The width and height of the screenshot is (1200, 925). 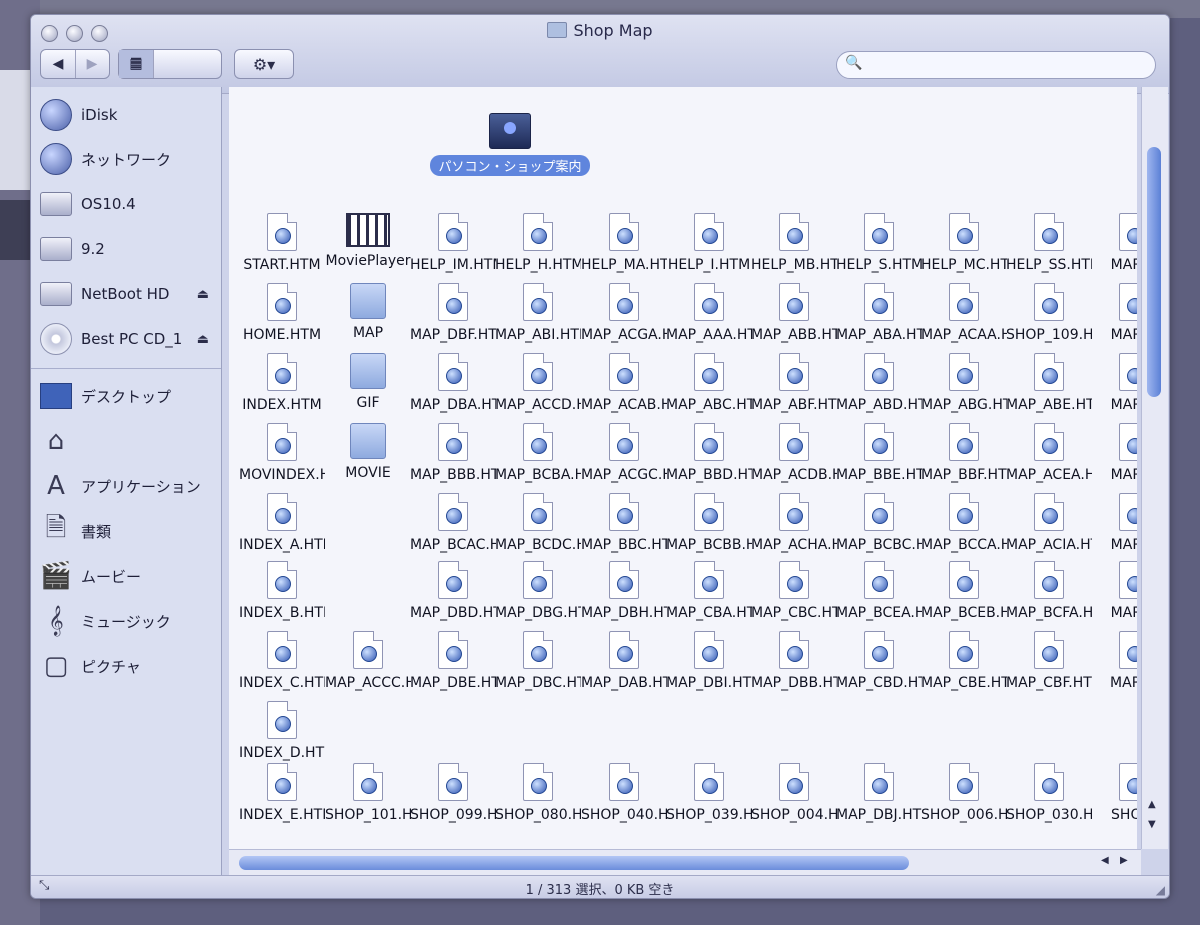 I want to click on sidebar-item-music: 𝄞 ミュージック, so click(x=128, y=621).